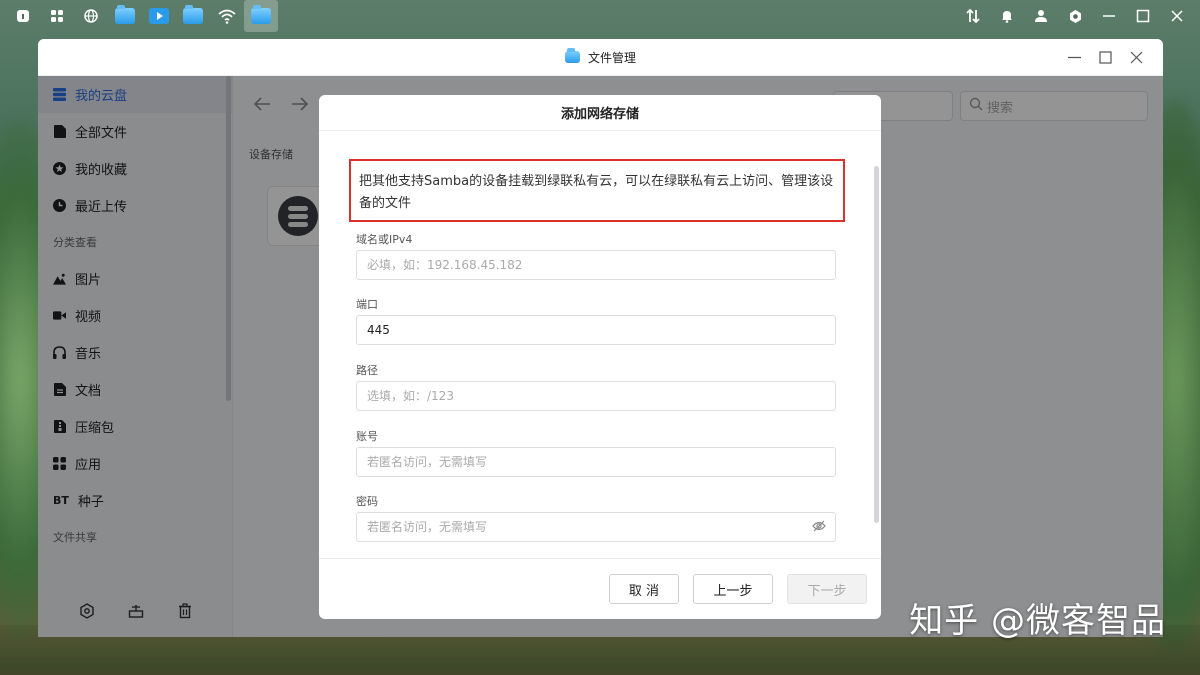 The height and width of the screenshot is (675, 1200). What do you see at coordinates (596, 527) in the screenshot?
I see `password-field` at bounding box center [596, 527].